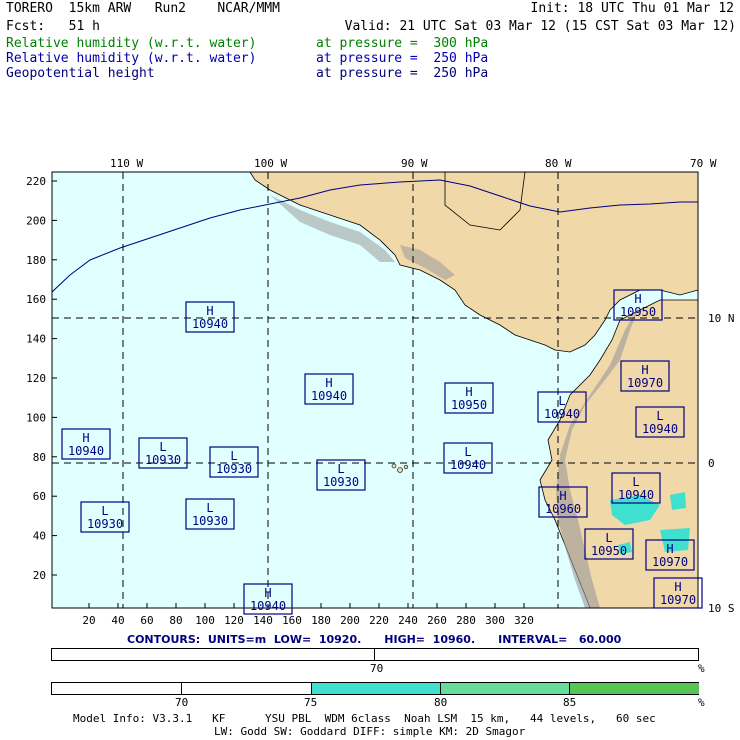  Describe the element at coordinates (117, 620) in the screenshot. I see `x-tick-label: 40` at that location.